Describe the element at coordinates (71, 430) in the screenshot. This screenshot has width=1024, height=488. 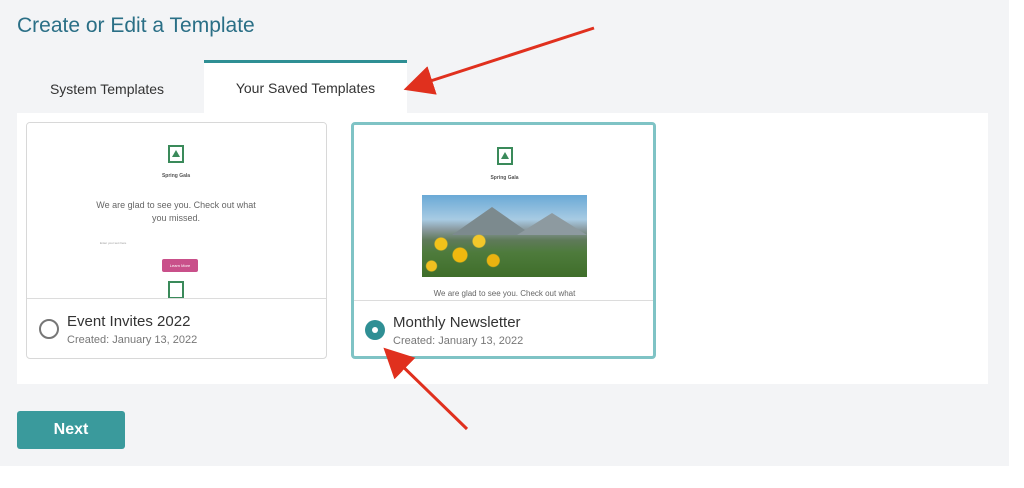
I see `next-button: Next` at that location.